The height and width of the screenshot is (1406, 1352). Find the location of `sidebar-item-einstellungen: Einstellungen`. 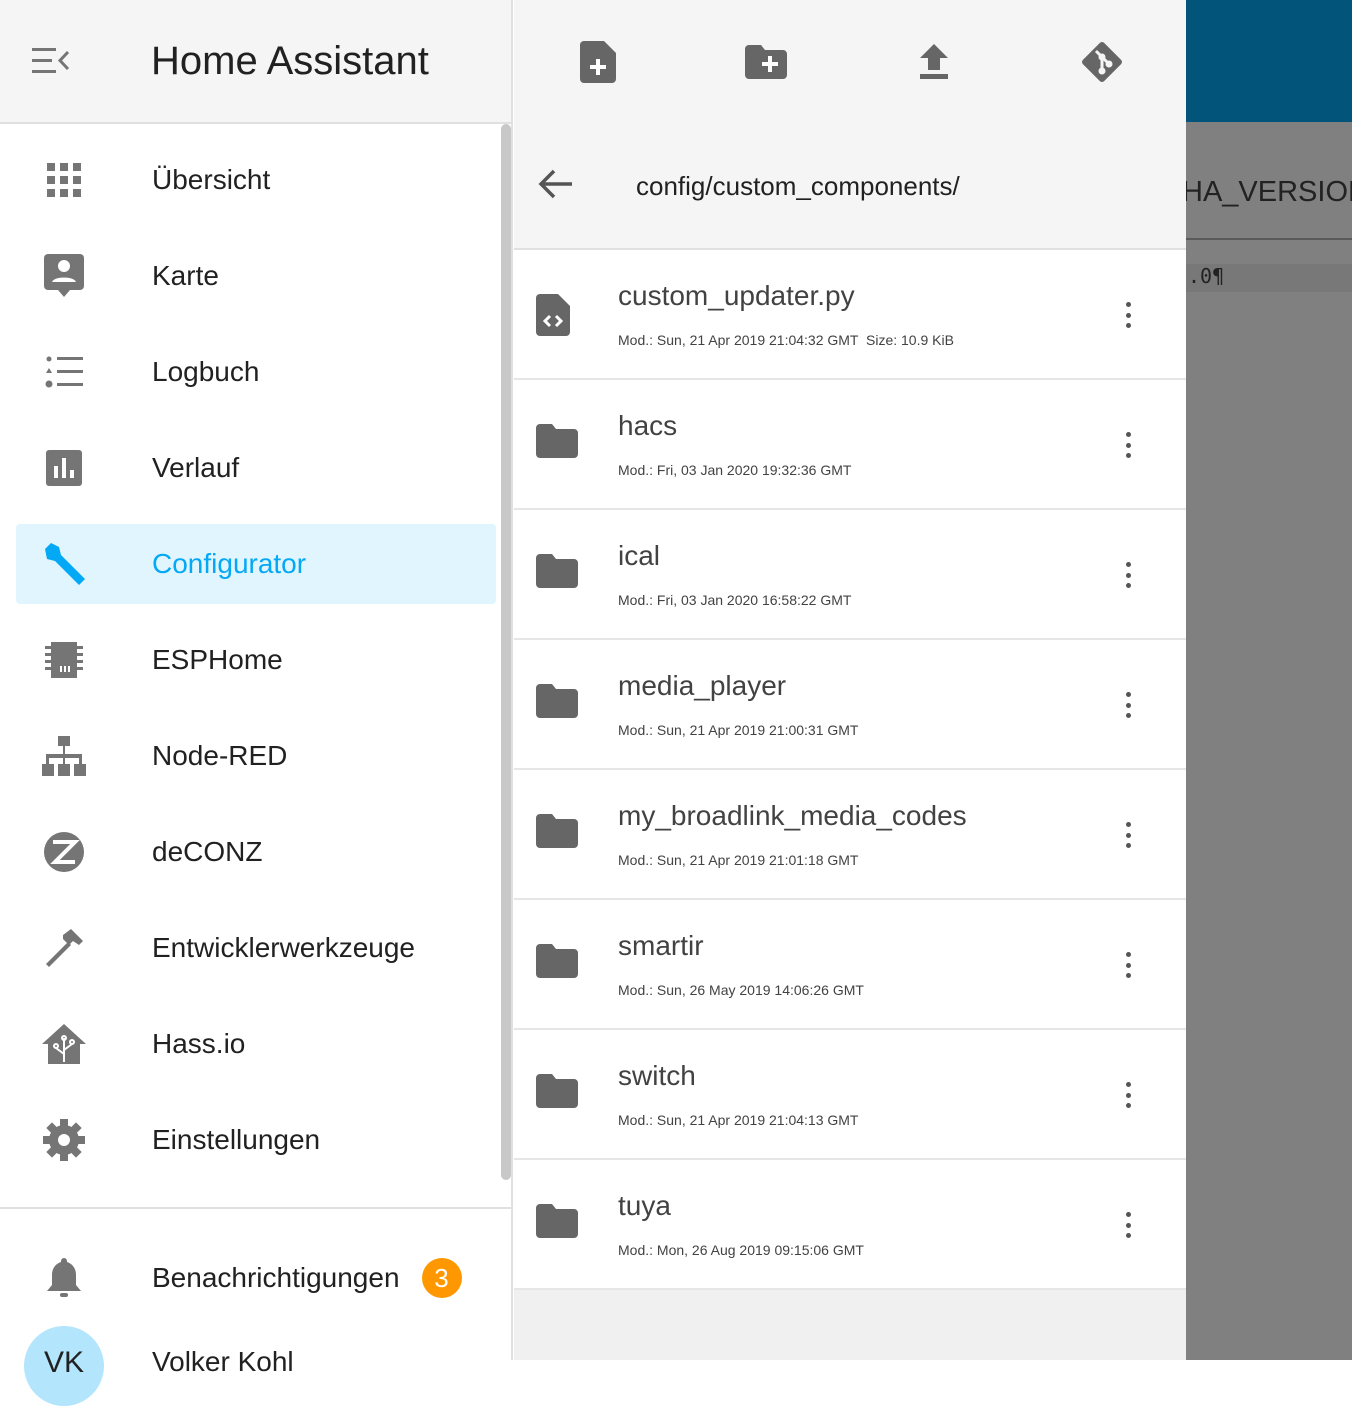

sidebar-item-einstellungen: Einstellungen is located at coordinates (256, 1140).